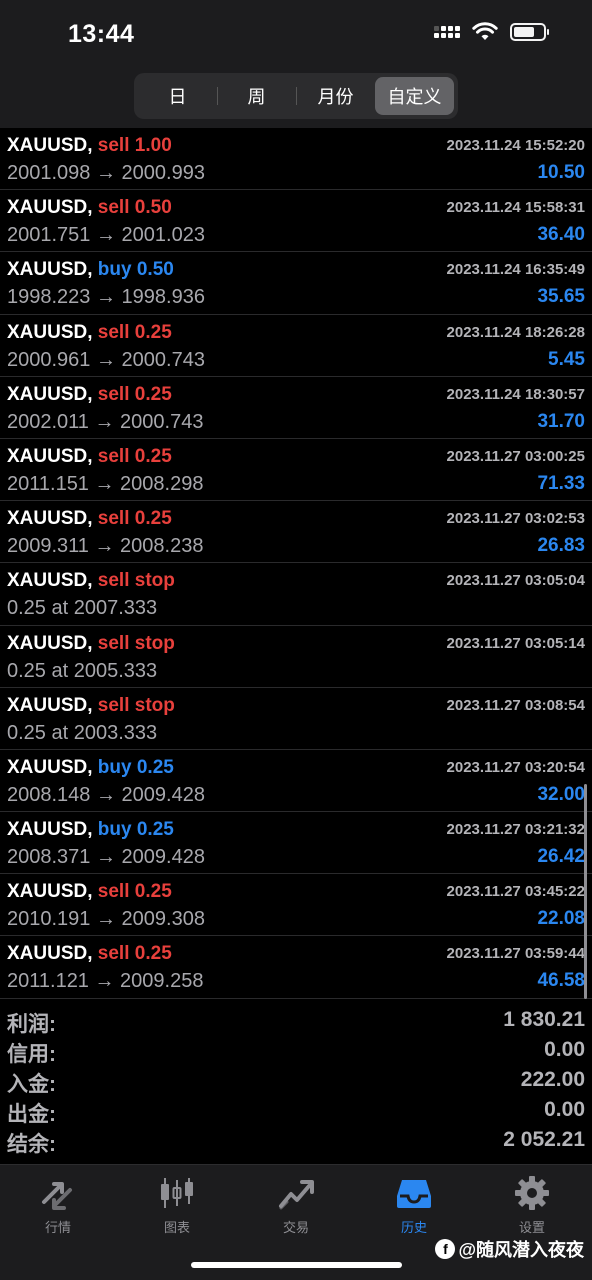  I want to click on trade-title: XAUUSD, sell 1.00, so click(89, 146).